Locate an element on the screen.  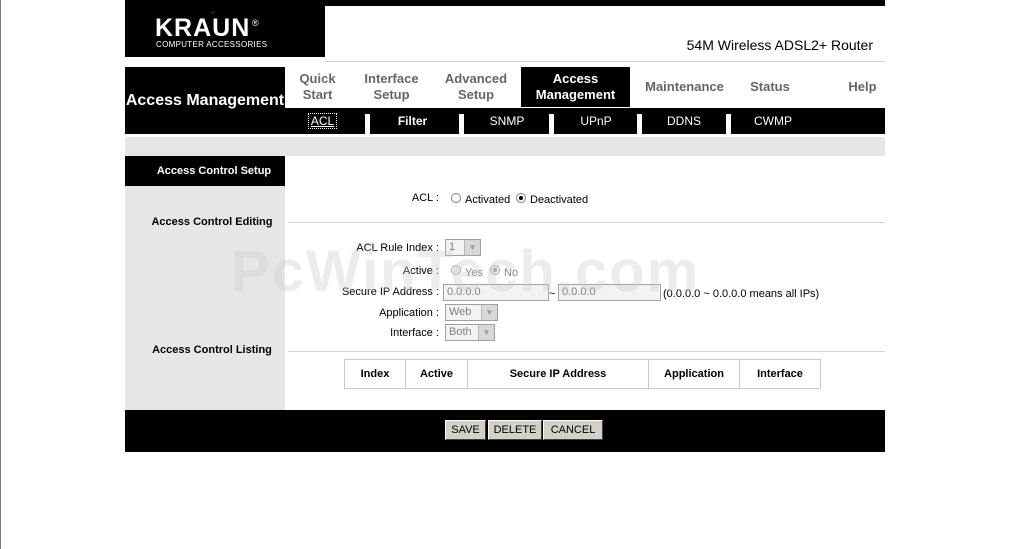
tab-help: Help is located at coordinates (862, 87).